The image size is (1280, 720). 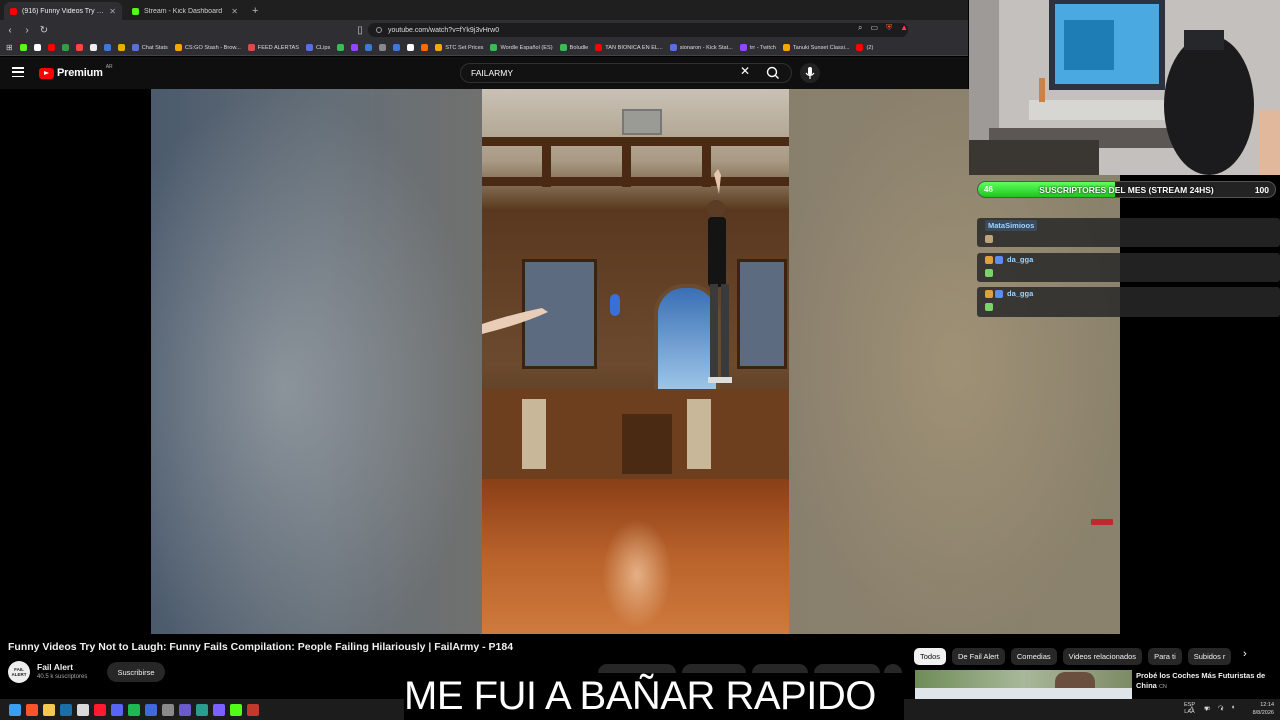 I want to click on clear-search-icon: ✕, so click(x=745, y=71).